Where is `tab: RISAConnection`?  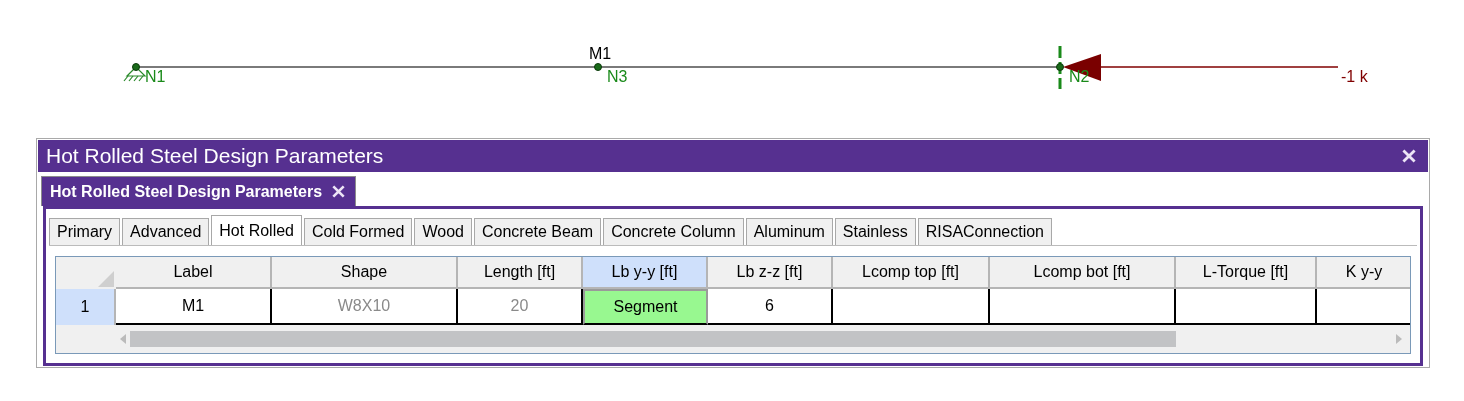
tab: RISAConnection is located at coordinates (984, 231).